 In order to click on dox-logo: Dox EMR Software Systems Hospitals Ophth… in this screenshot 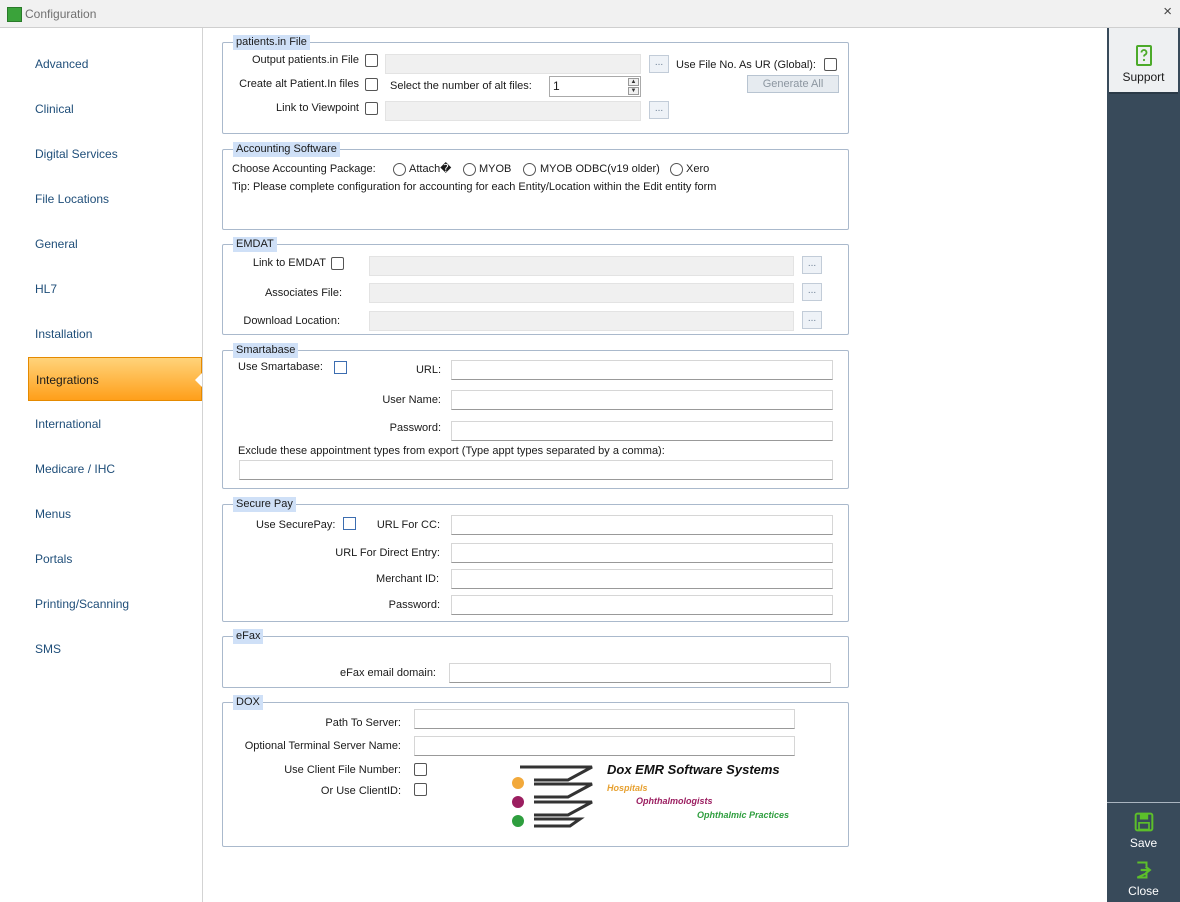, I will do `click(653, 796)`.